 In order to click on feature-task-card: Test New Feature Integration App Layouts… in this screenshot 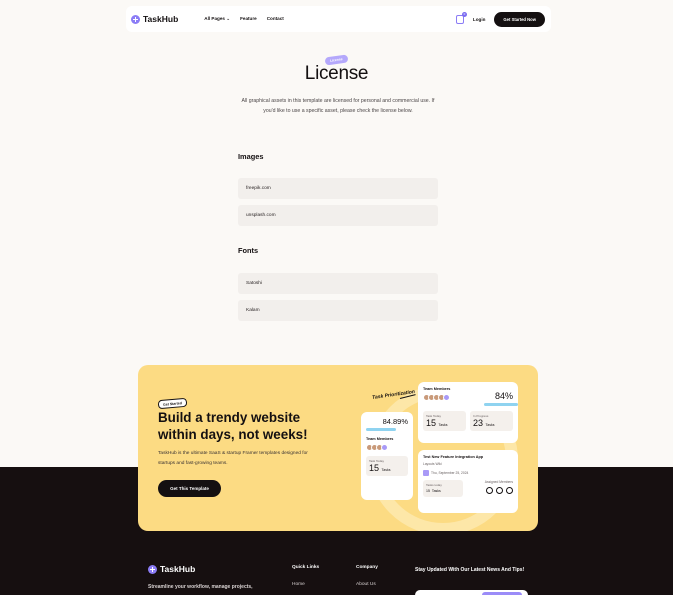, I will do `click(468, 481)`.